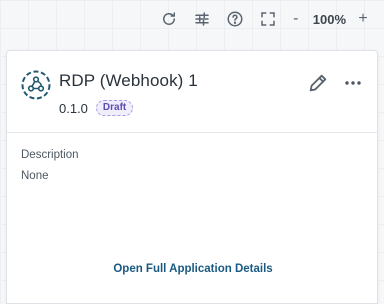  Describe the element at coordinates (296, 19) in the screenshot. I see `zoom-out-button: -` at that location.